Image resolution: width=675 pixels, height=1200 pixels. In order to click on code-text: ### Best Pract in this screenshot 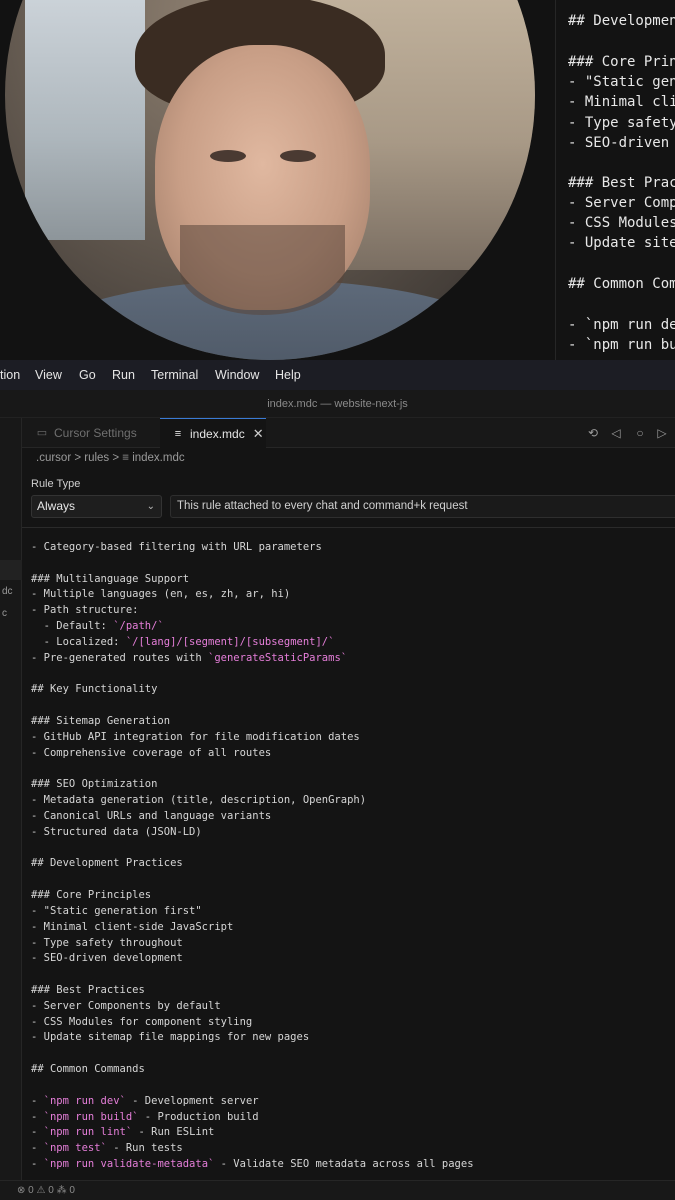, I will do `click(621, 183)`.